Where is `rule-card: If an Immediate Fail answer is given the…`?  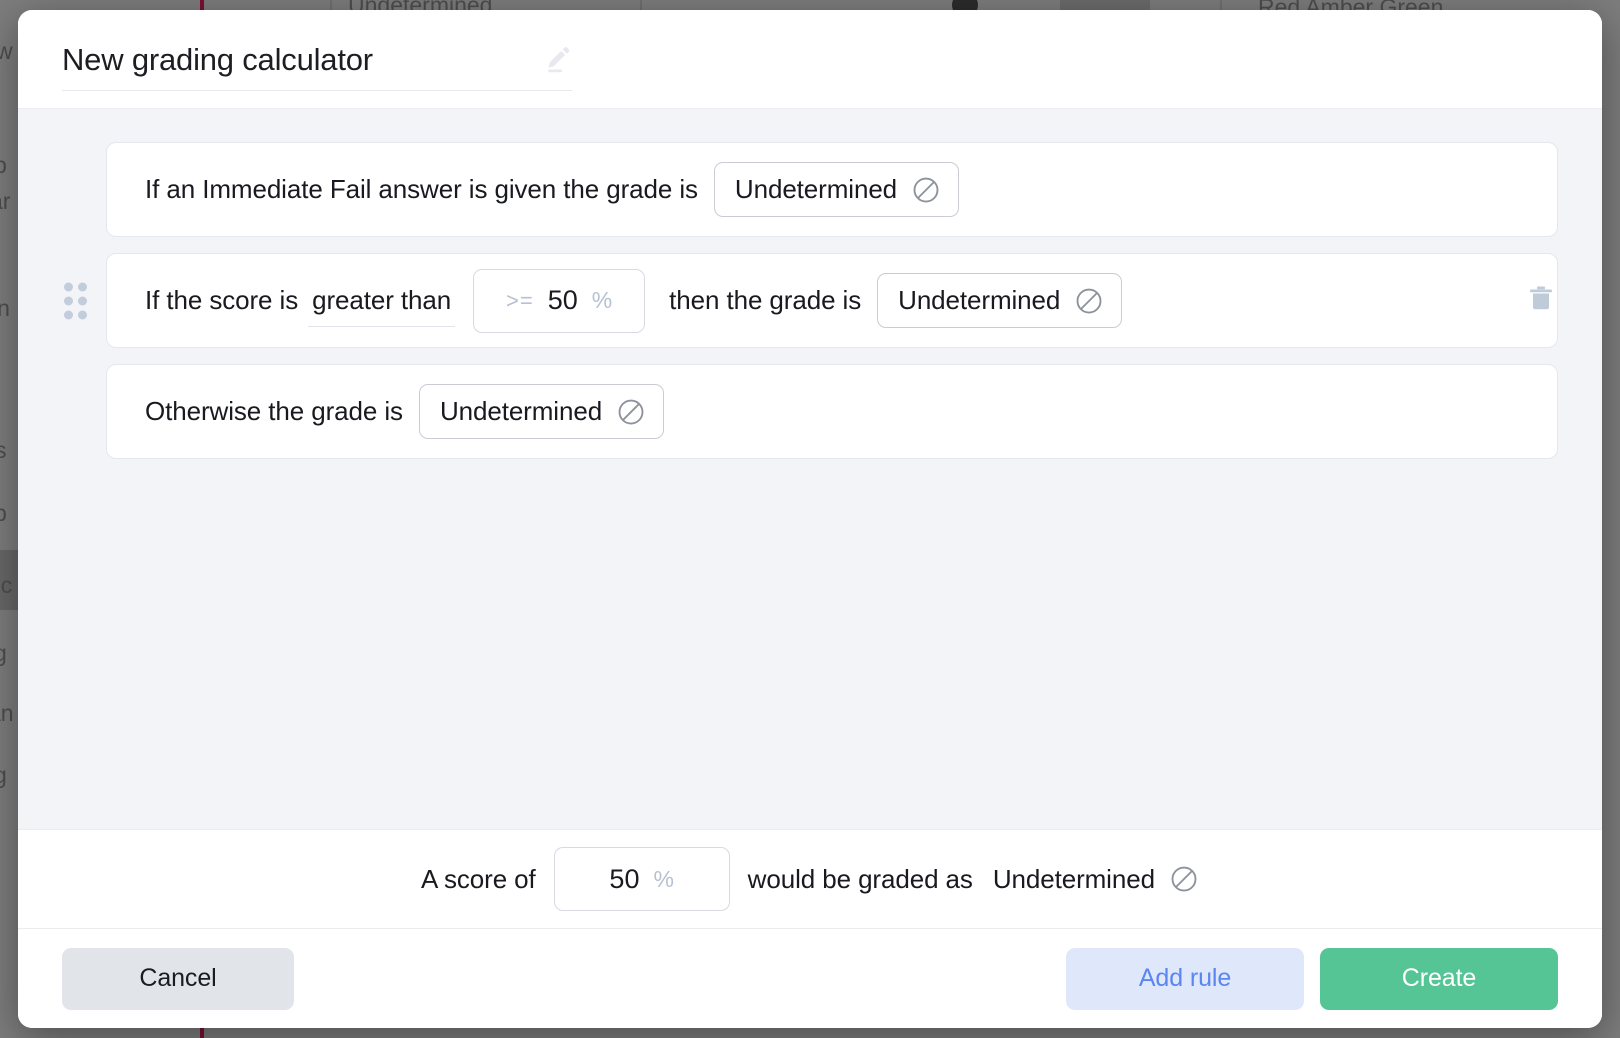
rule-card: If an Immediate Fail answer is given the… is located at coordinates (832, 189).